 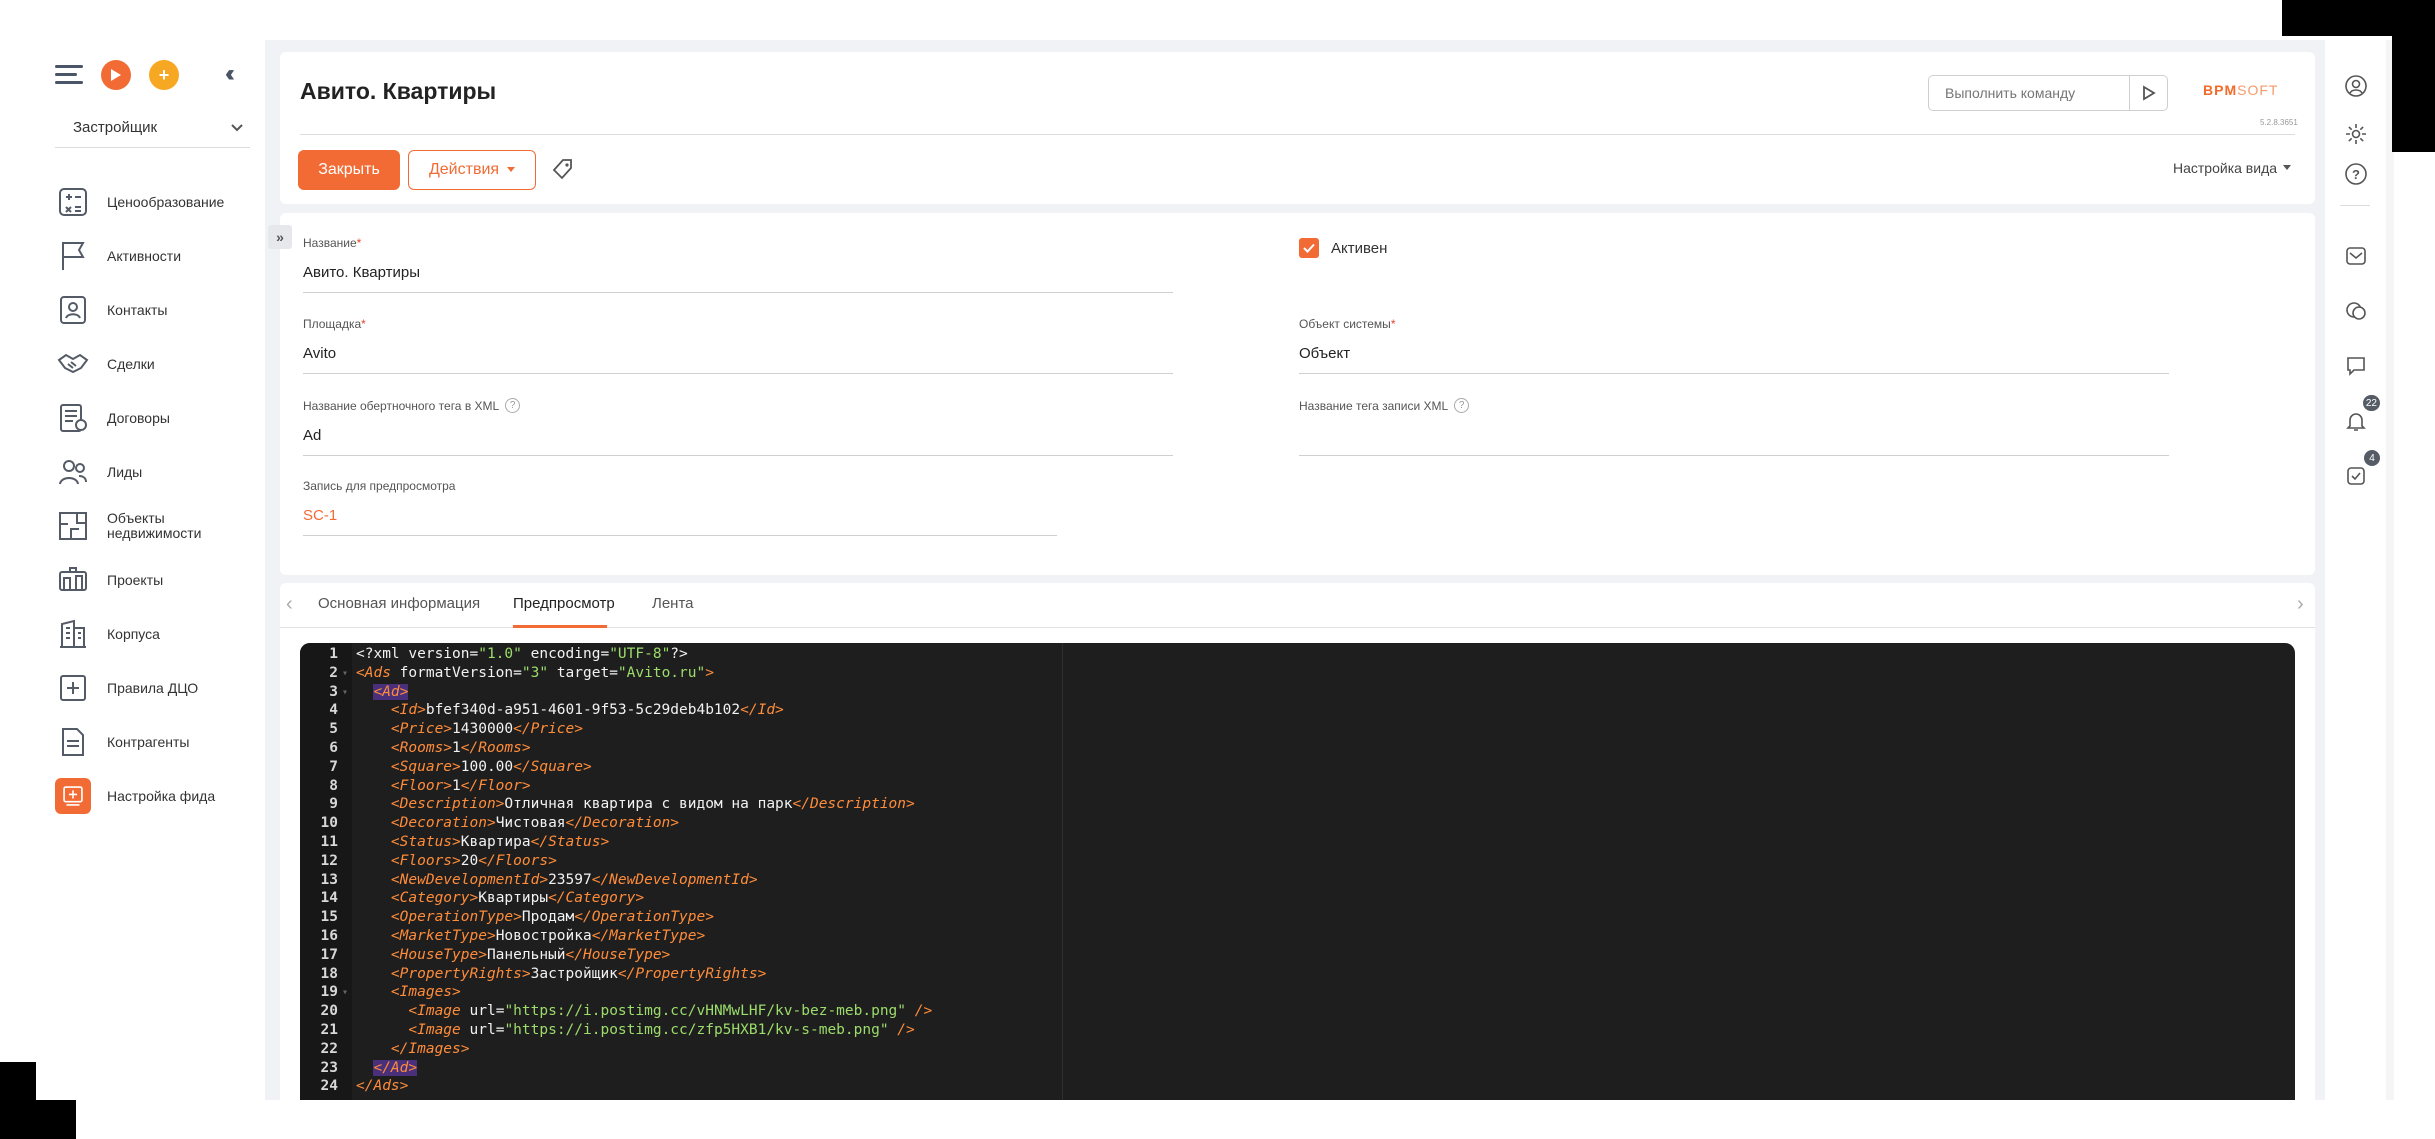 I want to click on system-object-field: Объект системы * Объект, so click(x=1734, y=345).